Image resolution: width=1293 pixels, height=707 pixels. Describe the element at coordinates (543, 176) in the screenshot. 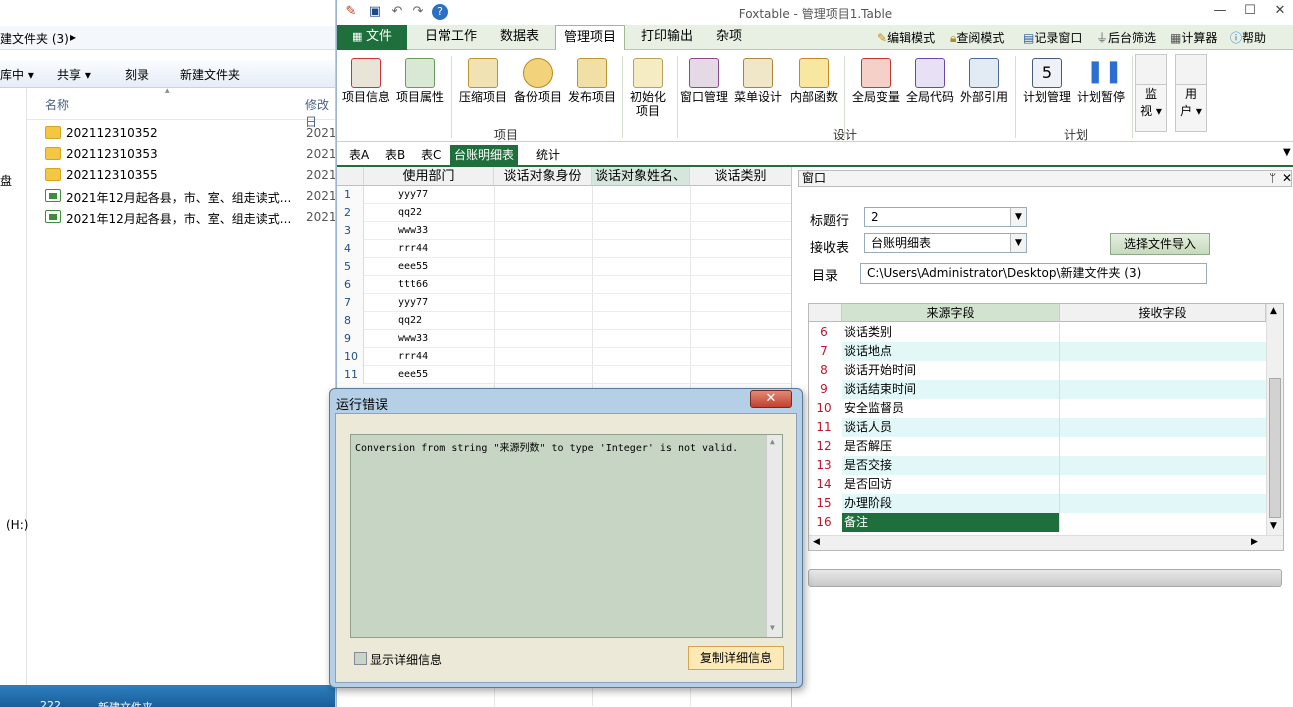

I see `column-header: 谈话对象身份` at that location.